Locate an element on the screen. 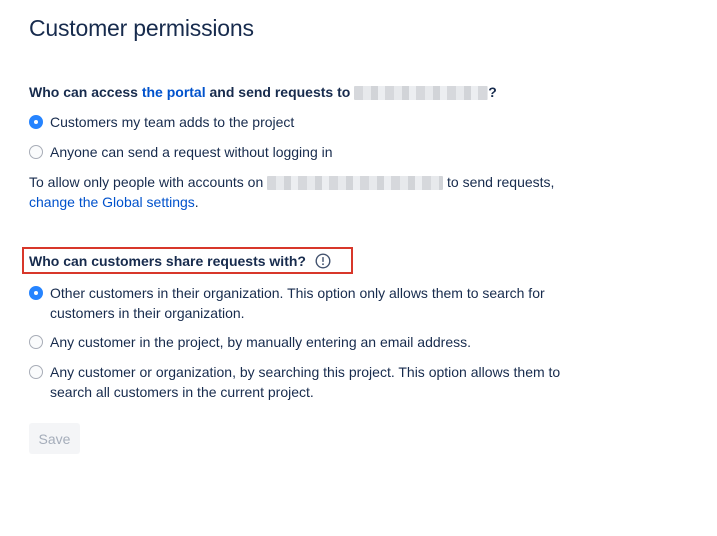  note-end: . is located at coordinates (196, 202).